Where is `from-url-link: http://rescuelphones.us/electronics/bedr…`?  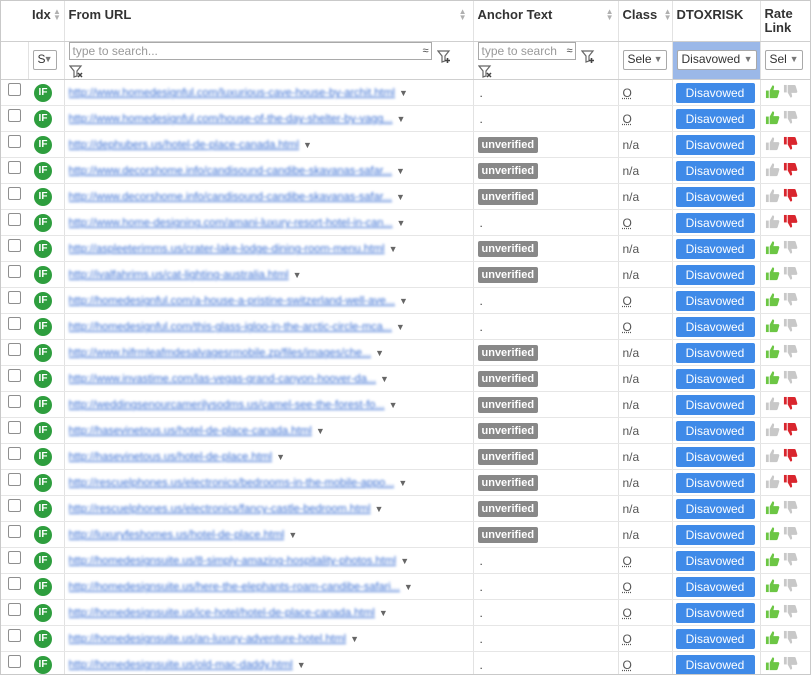
from-url-link: http://rescuelphones.us/electronics/bedr… is located at coordinates (232, 483).